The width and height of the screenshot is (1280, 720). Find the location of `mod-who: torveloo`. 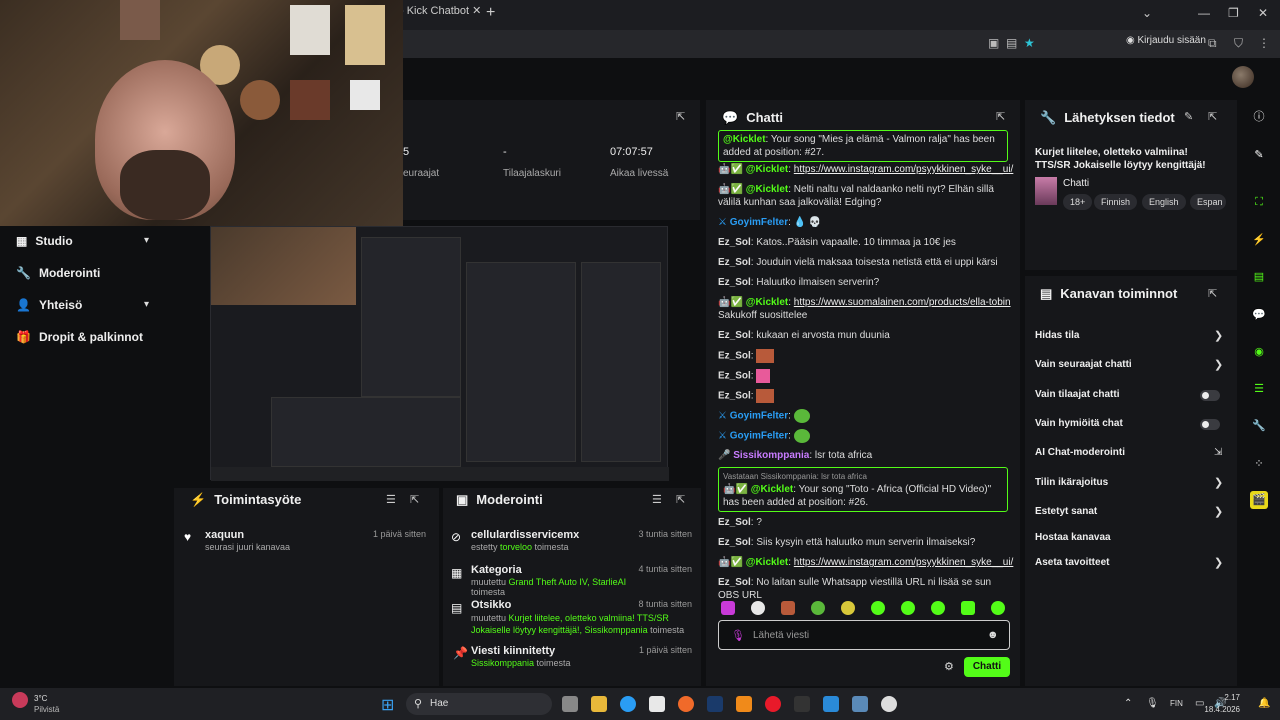

mod-who: torveloo is located at coordinates (516, 547).